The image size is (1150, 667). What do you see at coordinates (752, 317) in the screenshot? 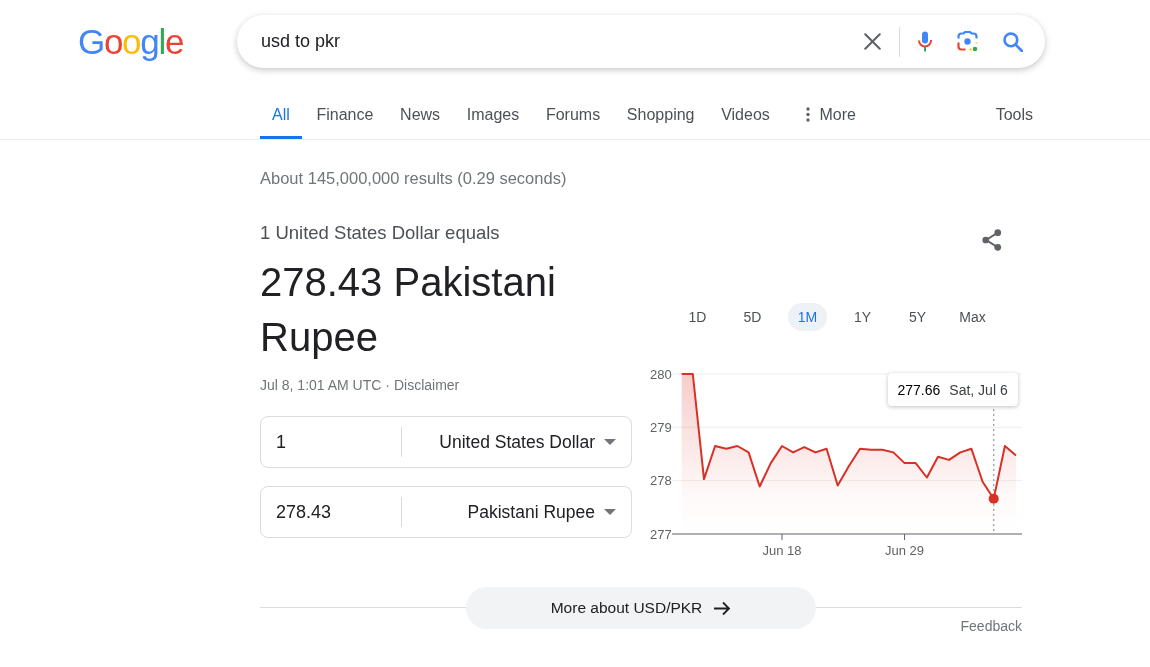
I see `range-tab: 5D` at bounding box center [752, 317].